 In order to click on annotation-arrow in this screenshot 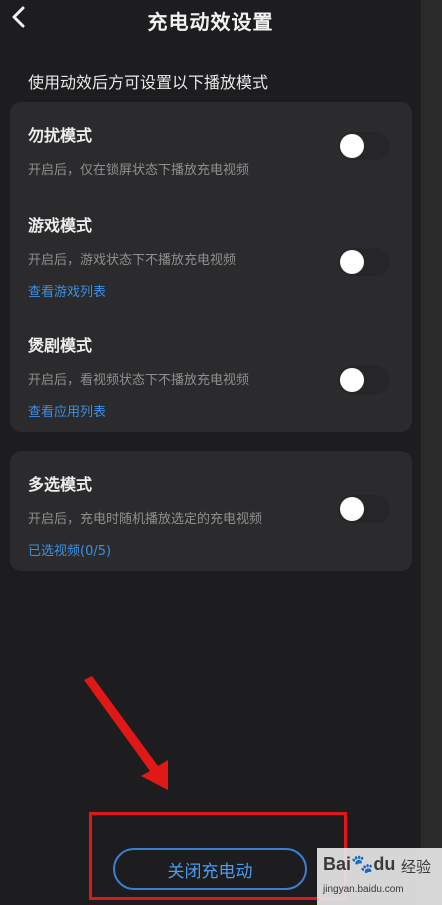, I will do `click(126, 733)`.